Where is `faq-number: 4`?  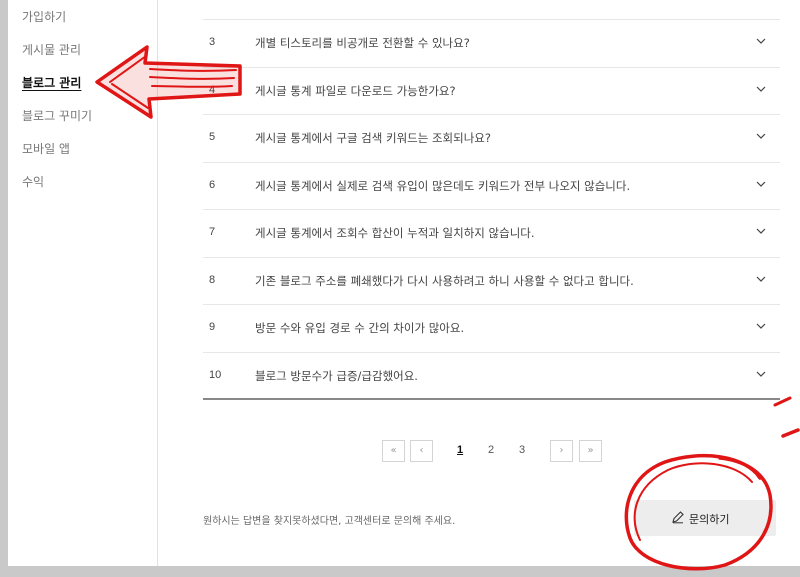 faq-number: 4 is located at coordinates (212, 89).